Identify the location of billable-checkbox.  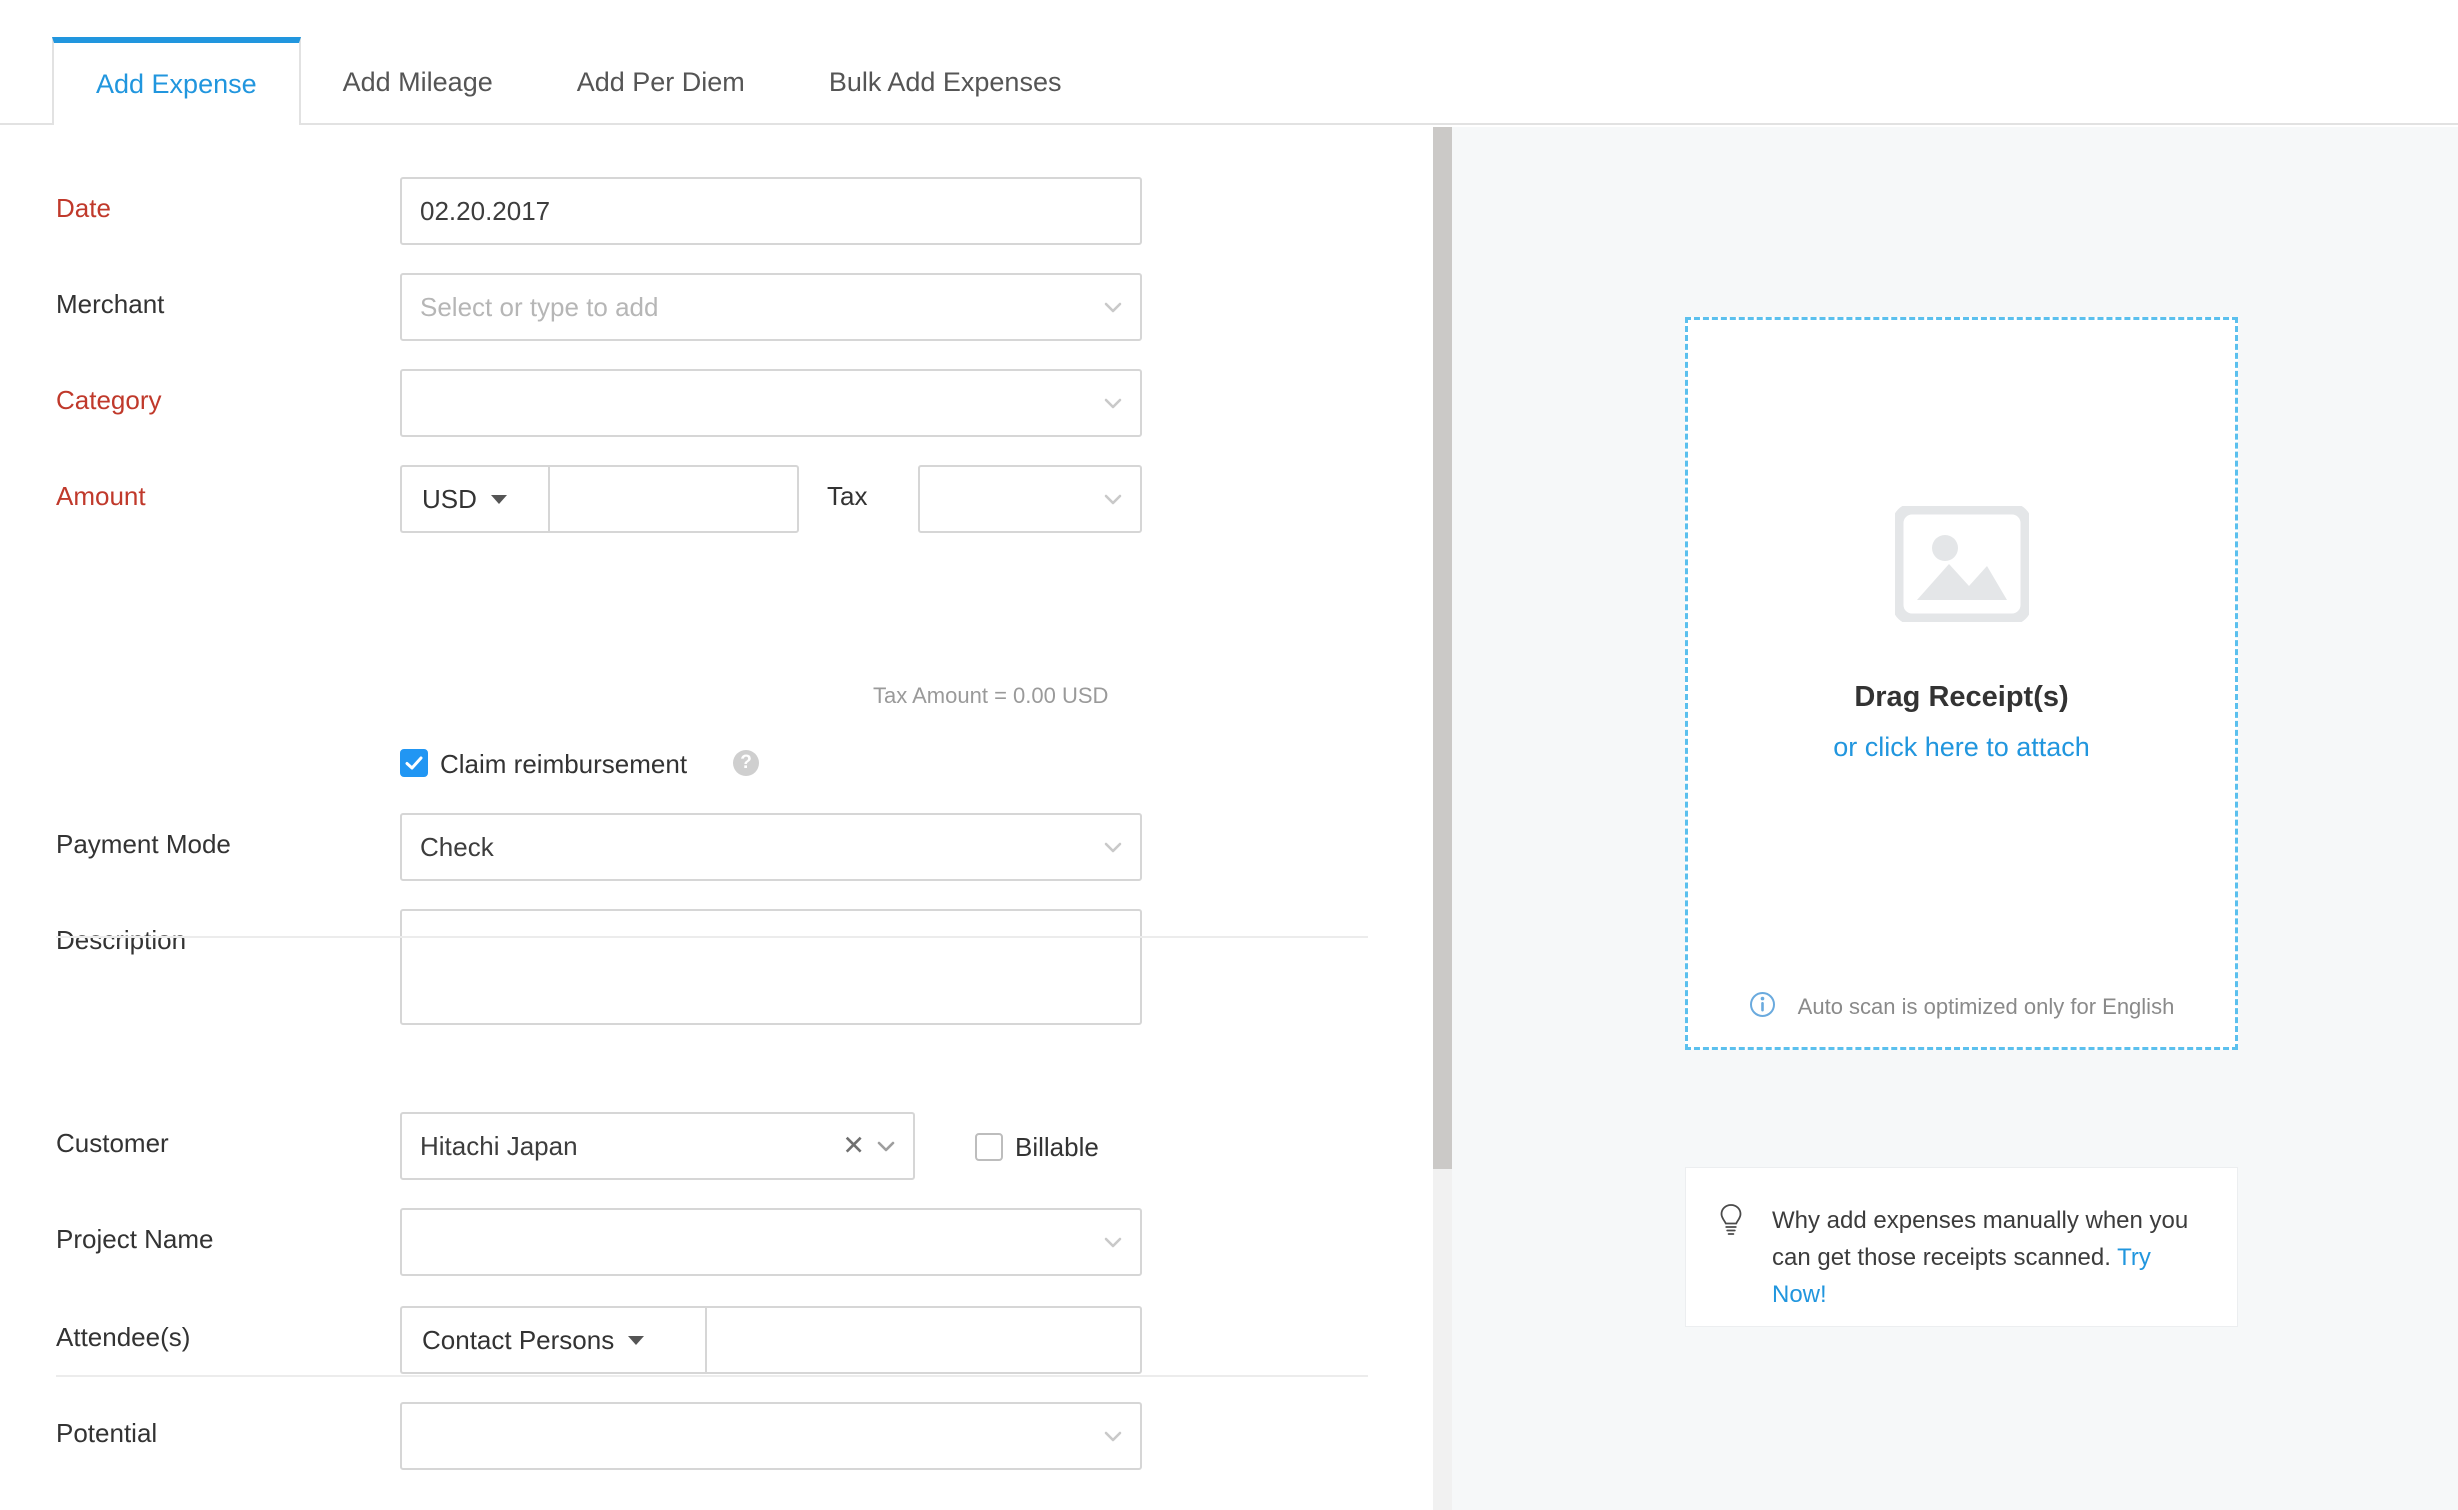
(989, 1147).